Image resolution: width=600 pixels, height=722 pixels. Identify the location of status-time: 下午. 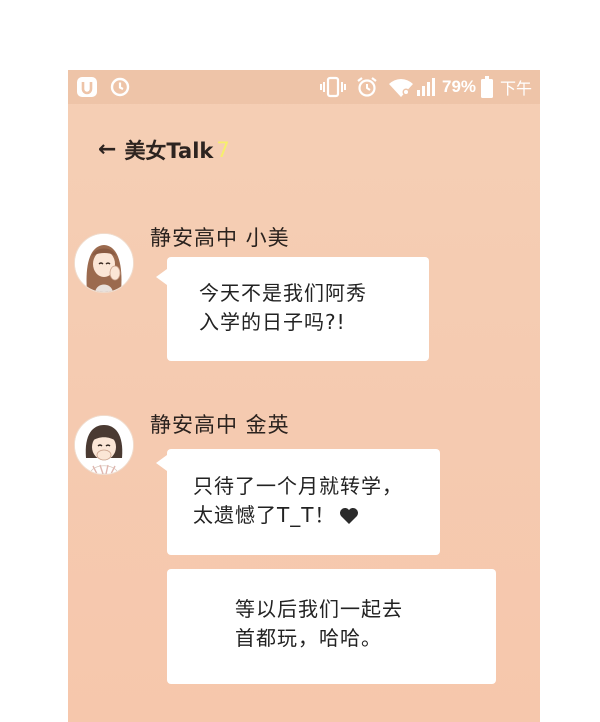
(516, 89).